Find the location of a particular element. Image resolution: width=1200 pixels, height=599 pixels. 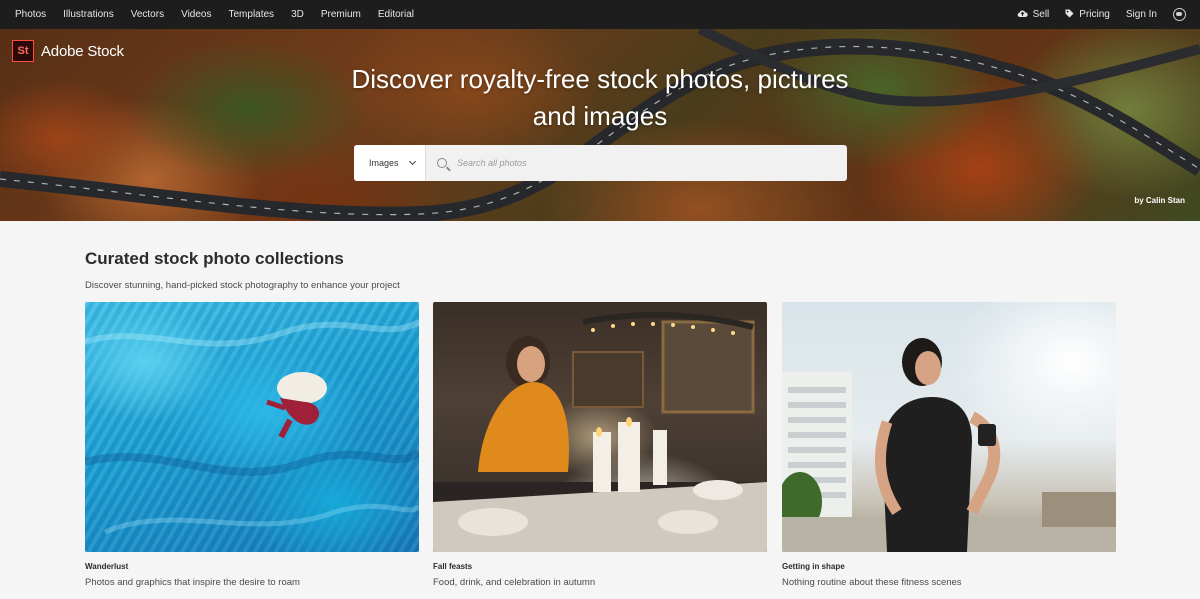

stock-logo-mark: St is located at coordinates (23, 51).